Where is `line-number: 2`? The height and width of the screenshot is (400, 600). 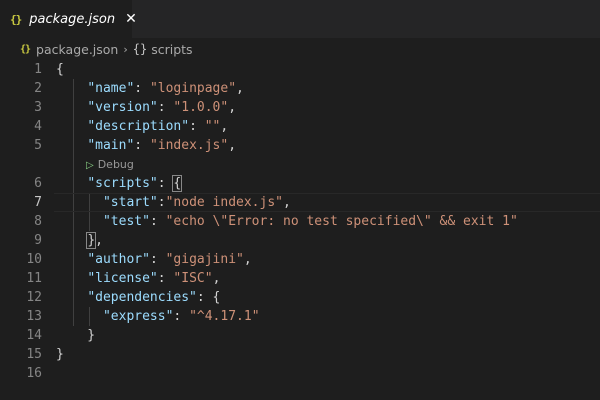
line-number: 2 is located at coordinates (38, 88).